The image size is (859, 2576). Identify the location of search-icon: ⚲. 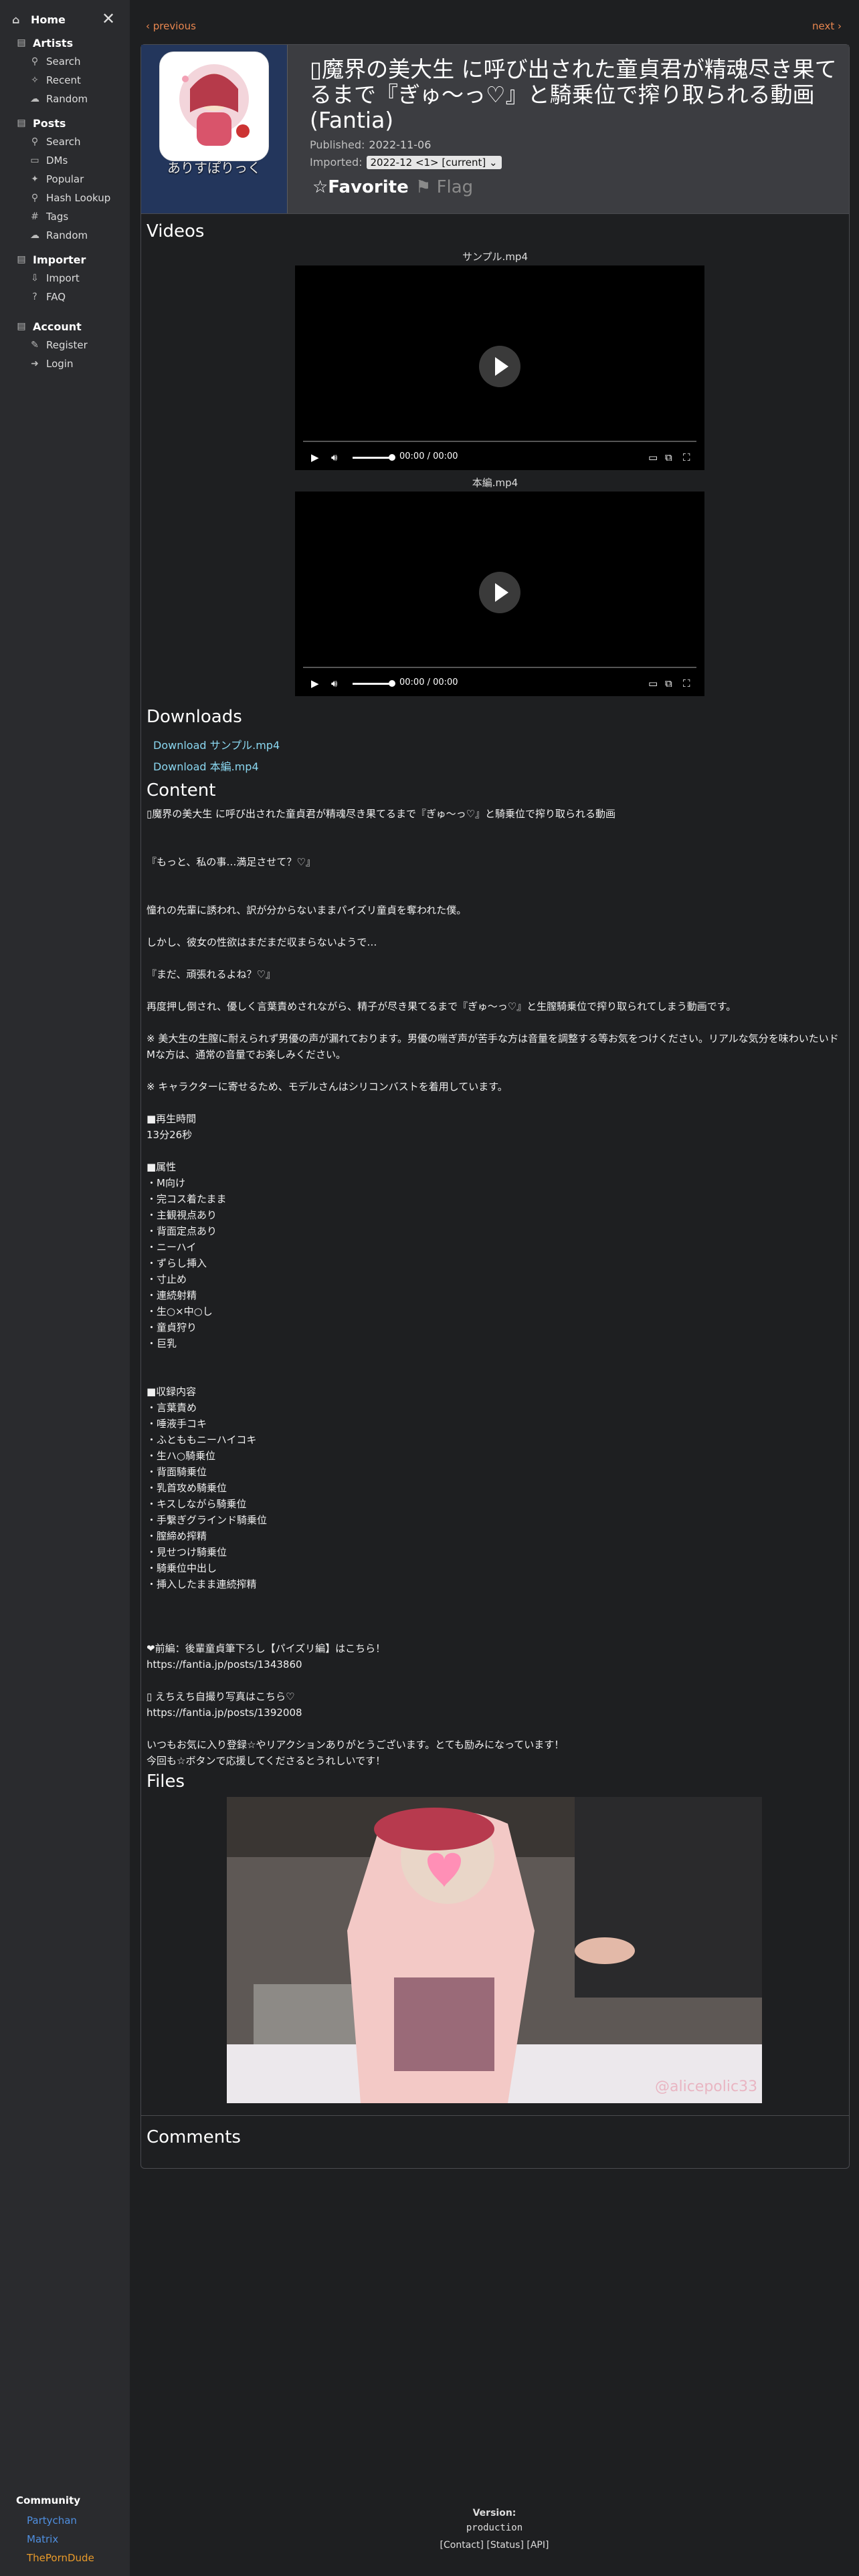
(35, 141).